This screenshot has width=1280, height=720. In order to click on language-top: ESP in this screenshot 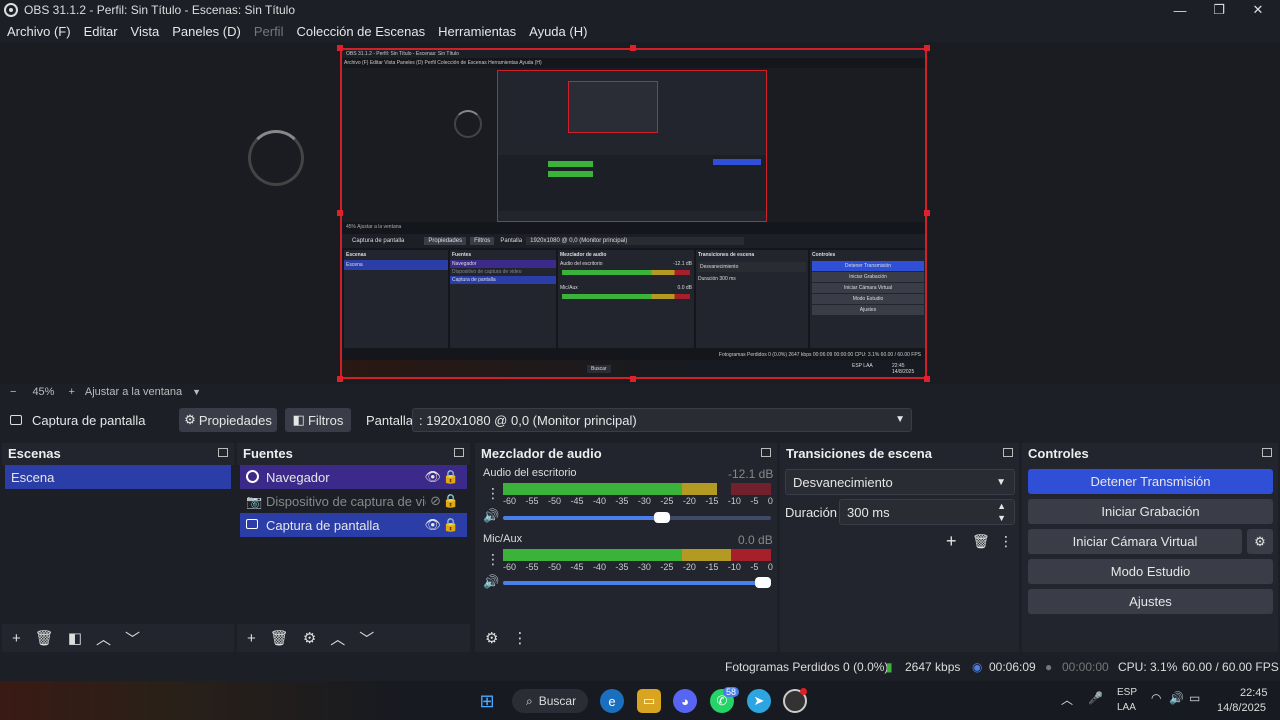, I will do `click(1127, 692)`.